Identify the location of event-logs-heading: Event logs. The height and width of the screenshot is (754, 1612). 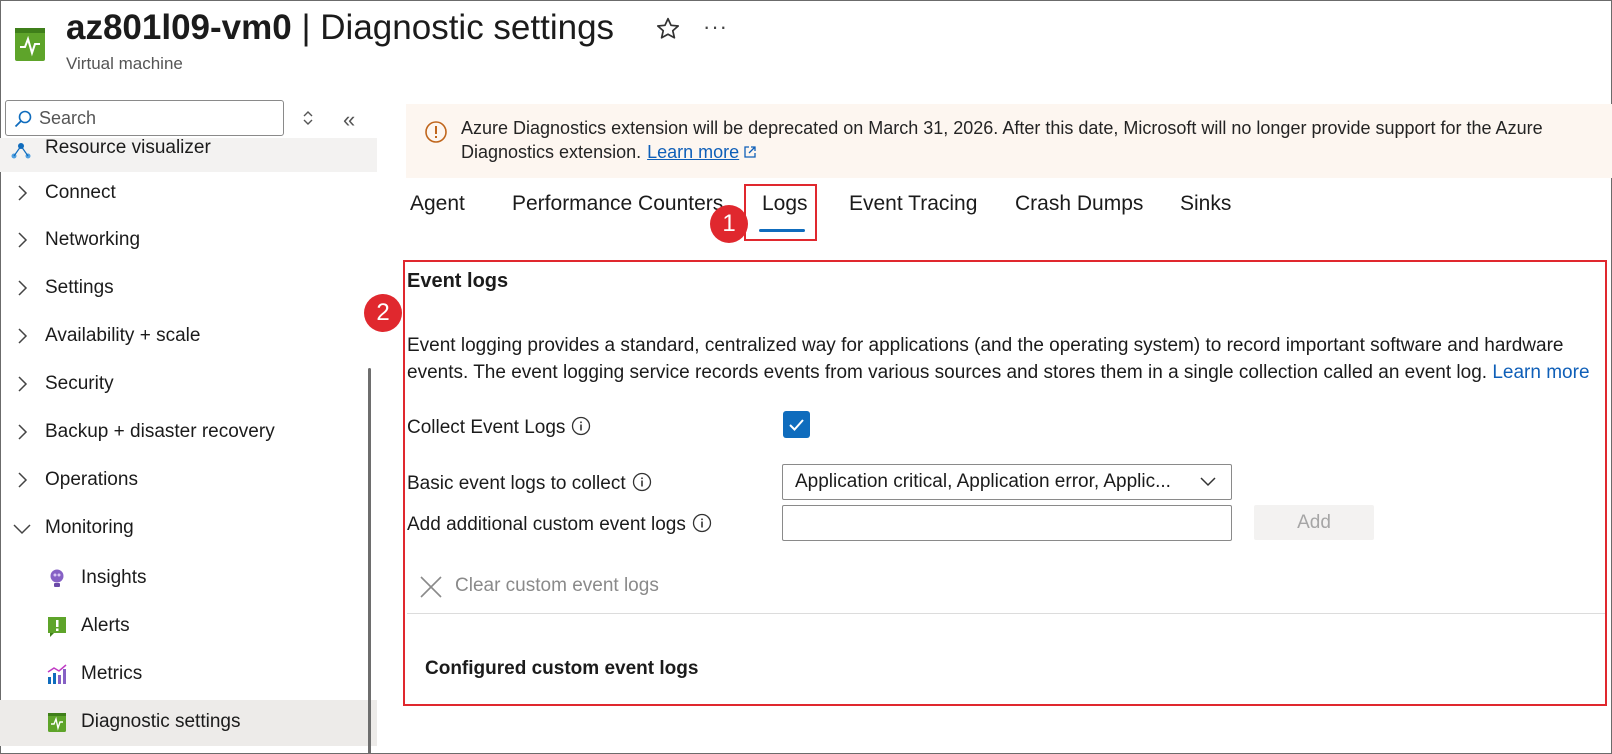
(458, 281).